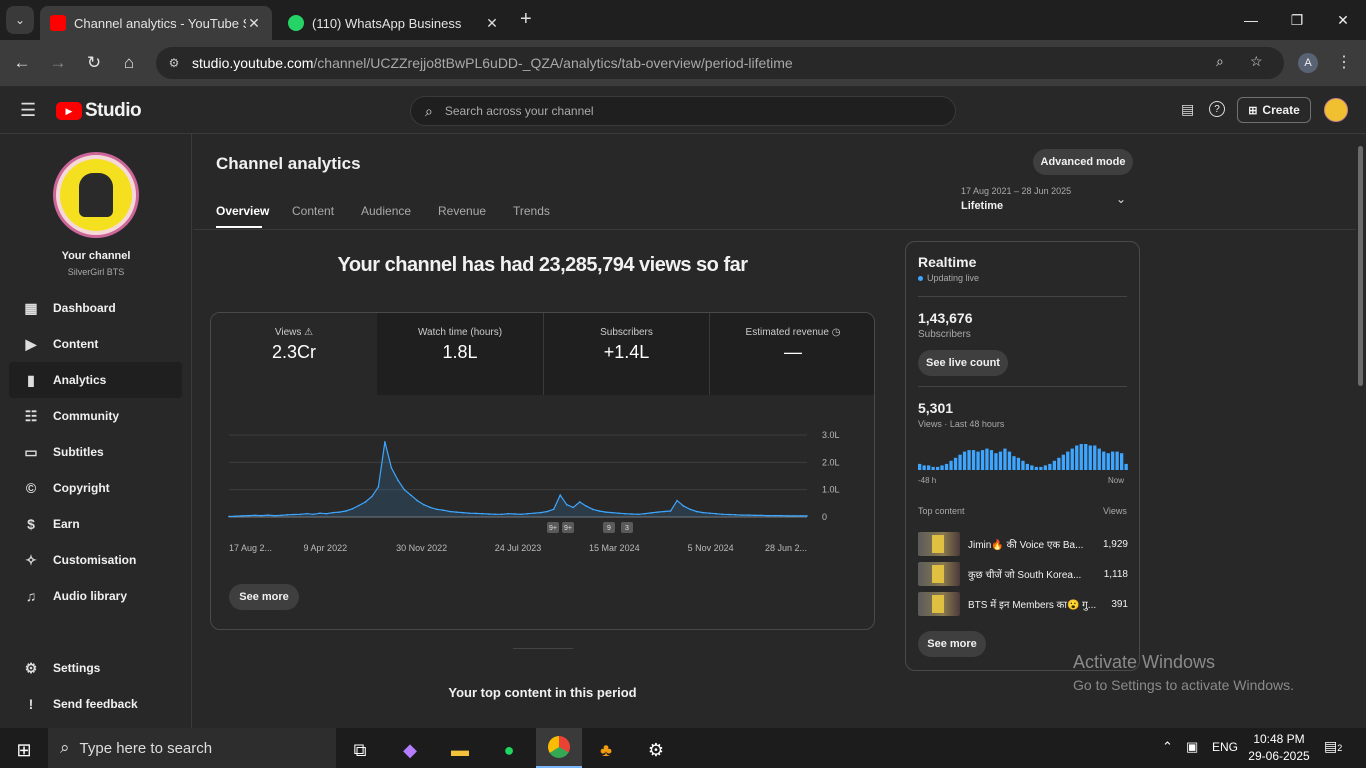 This screenshot has width=1366, height=768. I want to click on reload-button: ↻, so click(94, 63).